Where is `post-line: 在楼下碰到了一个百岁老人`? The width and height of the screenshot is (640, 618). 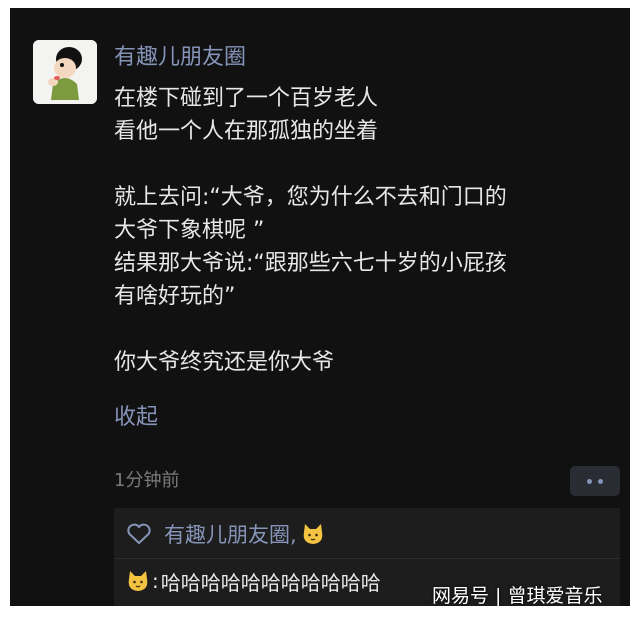
post-line: 在楼下碰到了一个百岁老人 is located at coordinates (246, 98).